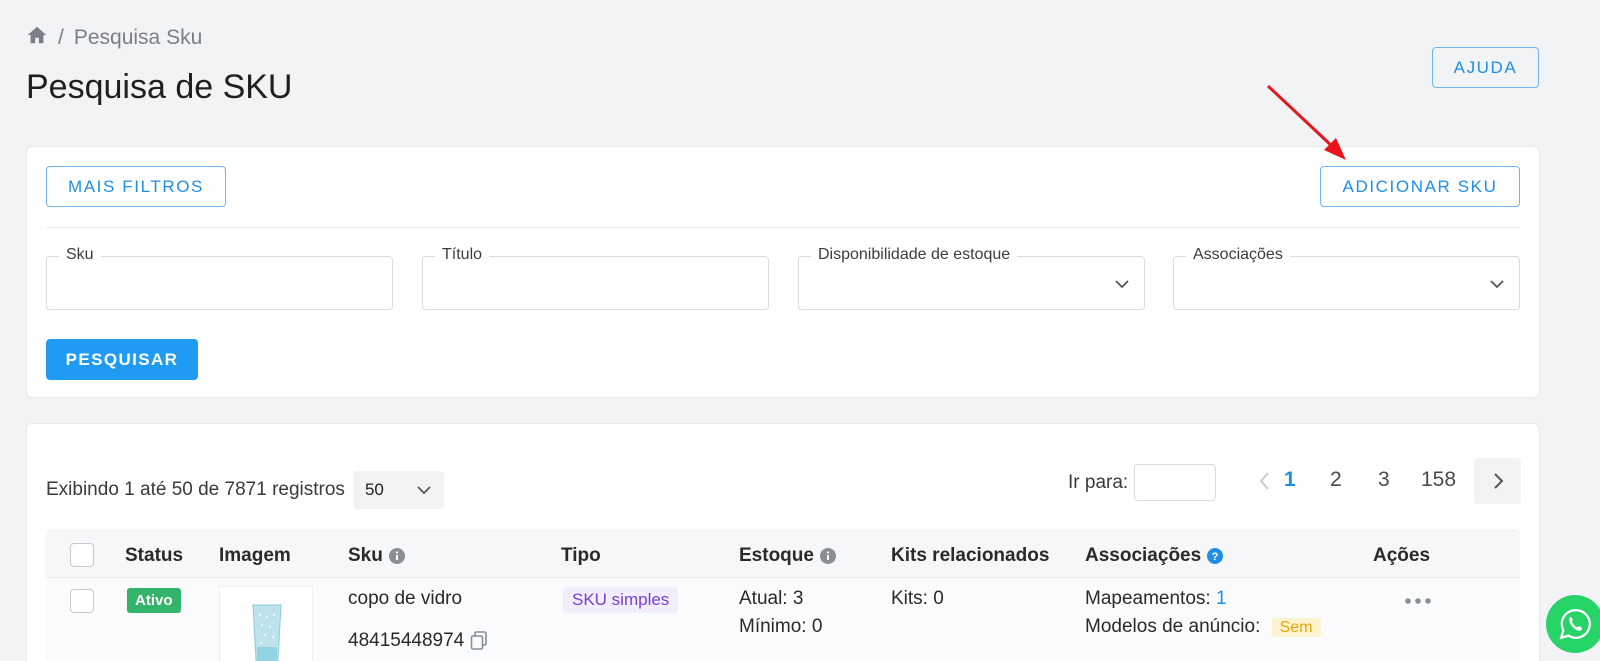  Describe the element at coordinates (374, 489) in the screenshot. I see `per-page-value: 50` at that location.